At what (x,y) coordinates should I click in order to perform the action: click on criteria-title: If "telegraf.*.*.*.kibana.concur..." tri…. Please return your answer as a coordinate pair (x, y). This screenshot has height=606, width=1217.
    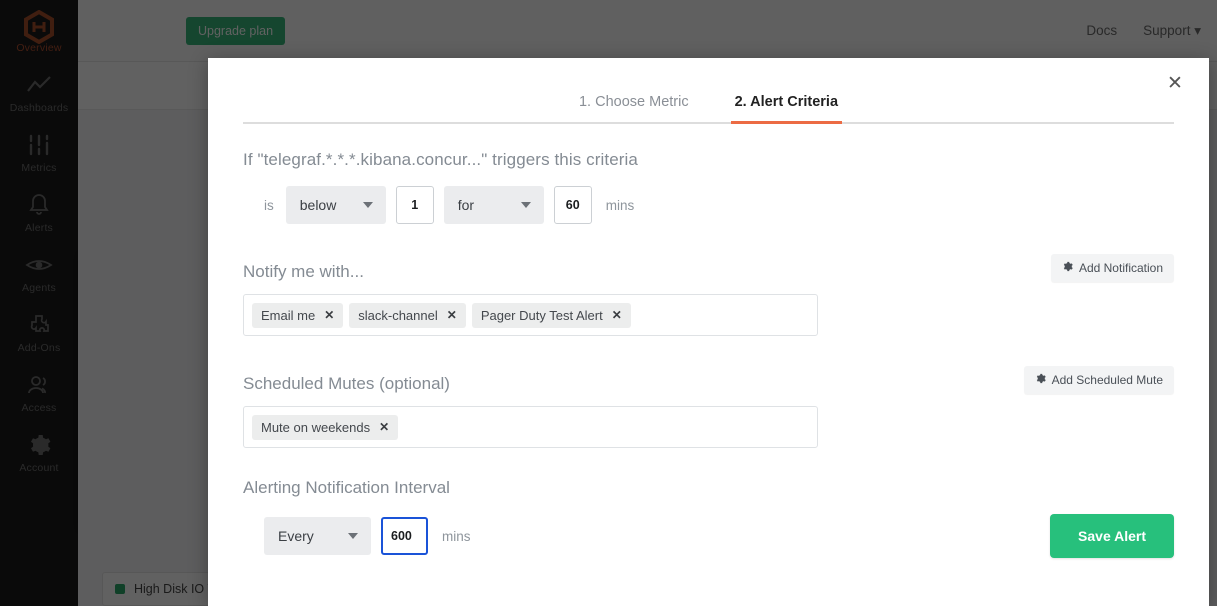
    Looking at the image, I should click on (440, 159).